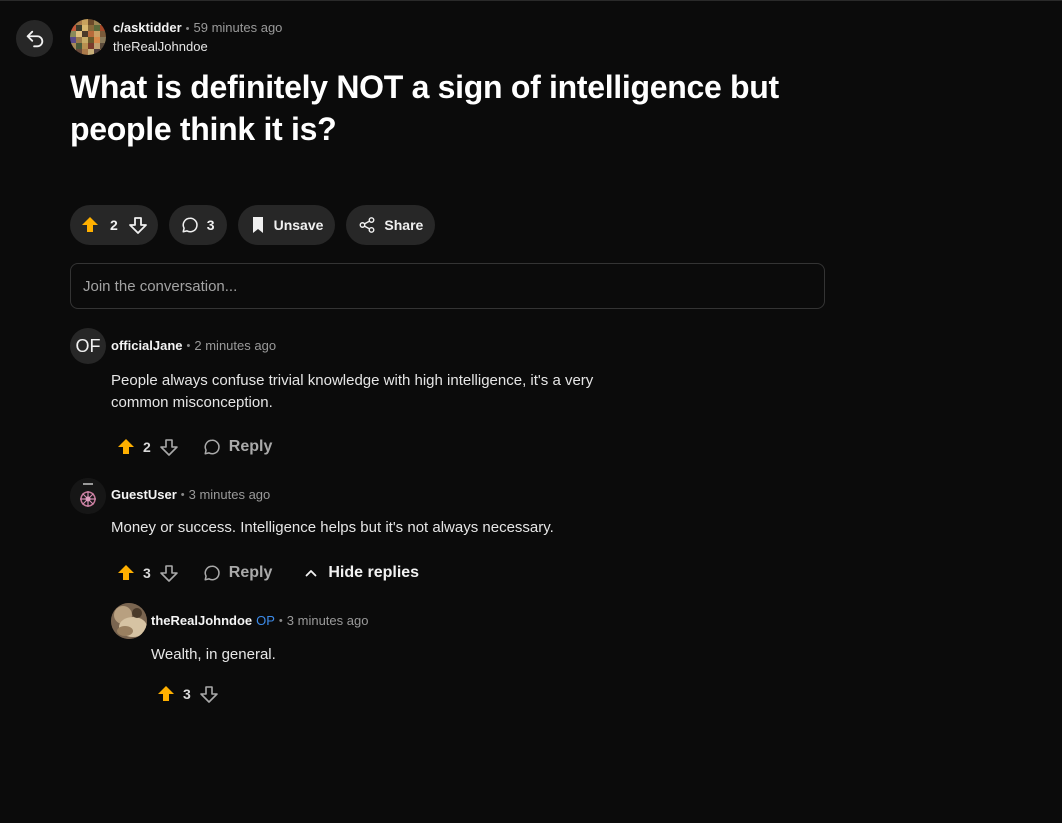 The image size is (1062, 823). Describe the element at coordinates (88, 37) in the screenshot. I see `subreddit-avatar` at that location.